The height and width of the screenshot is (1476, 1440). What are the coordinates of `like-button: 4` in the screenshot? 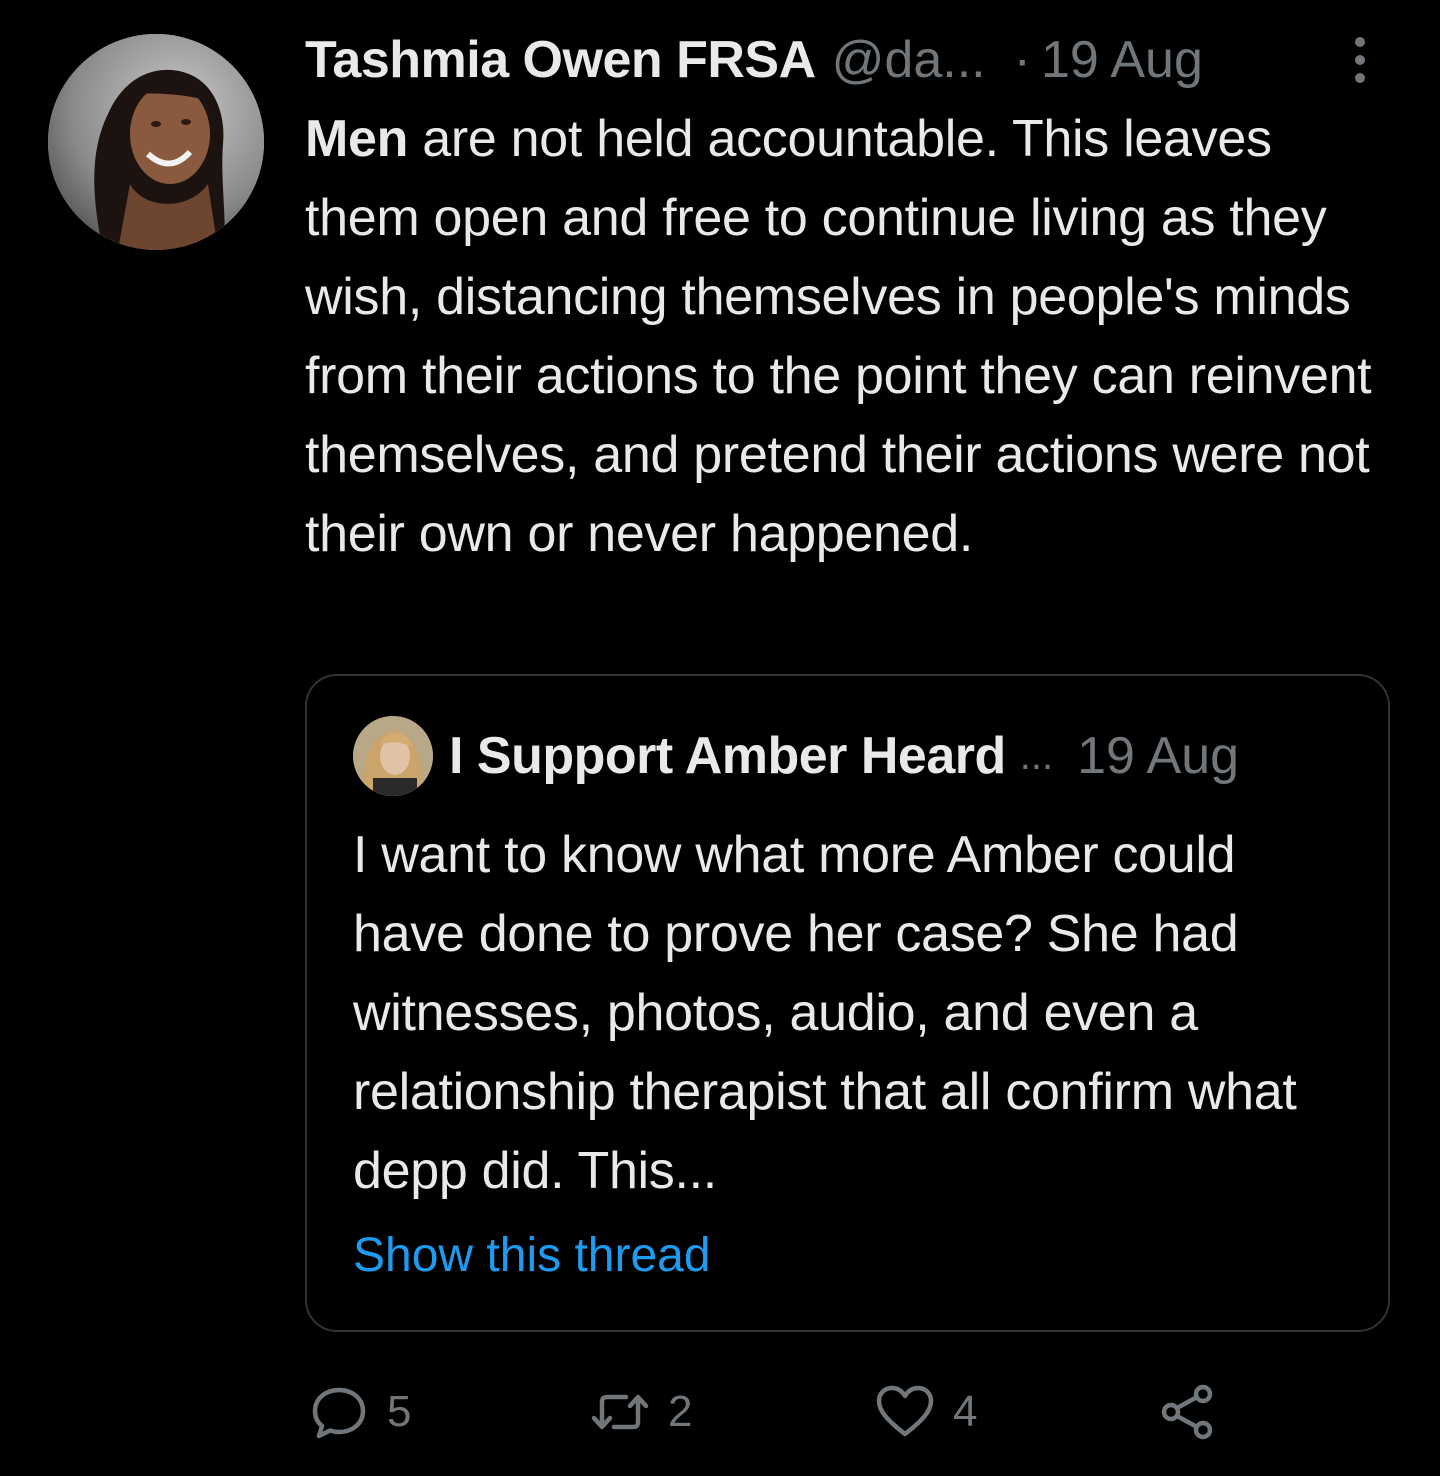 It's located at (926, 1412).